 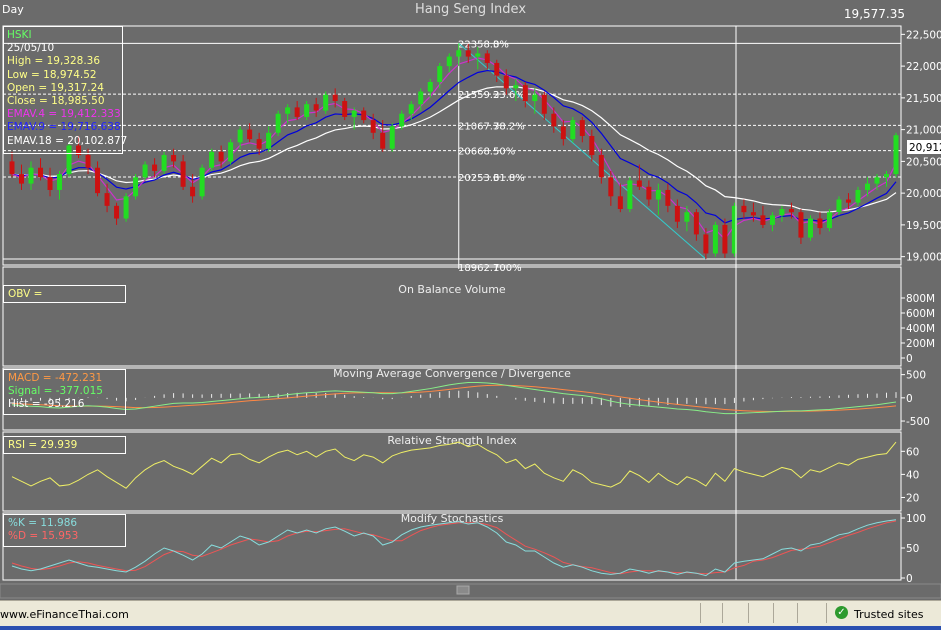 I want to click on stoch-title: Modify Stochastics, so click(x=452, y=518).